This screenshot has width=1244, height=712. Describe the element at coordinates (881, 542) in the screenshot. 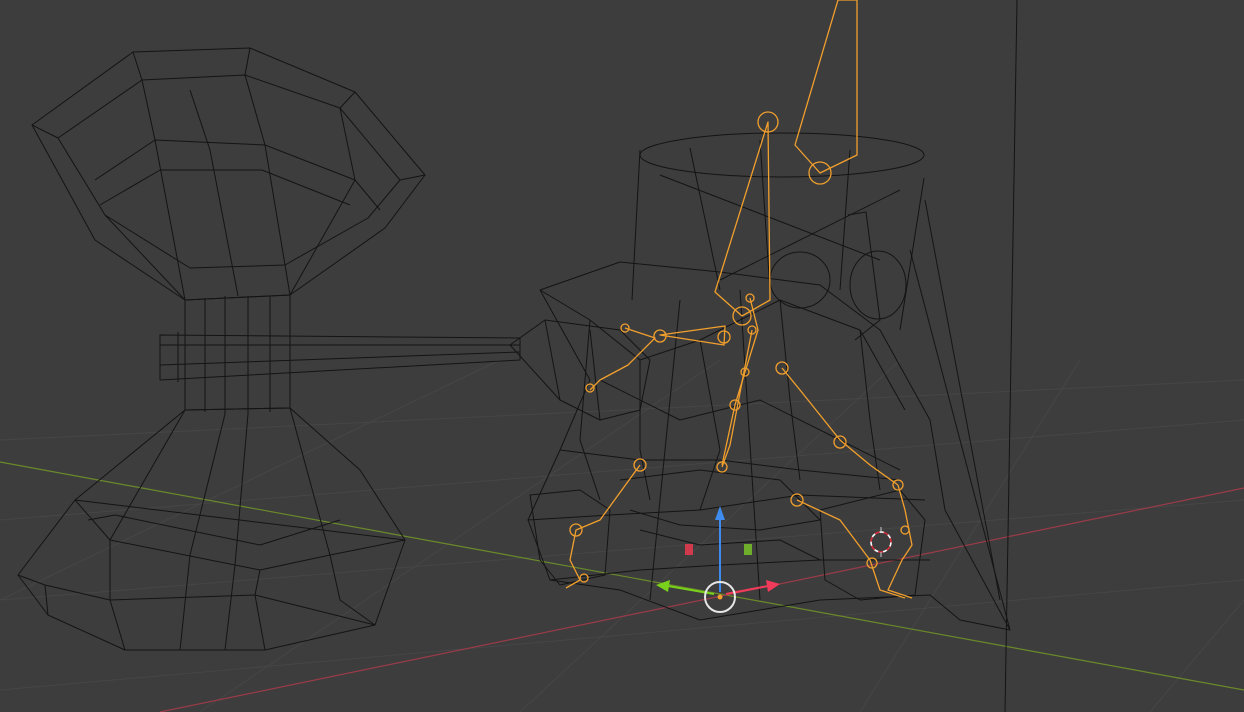

I see `3d-cursor` at that location.